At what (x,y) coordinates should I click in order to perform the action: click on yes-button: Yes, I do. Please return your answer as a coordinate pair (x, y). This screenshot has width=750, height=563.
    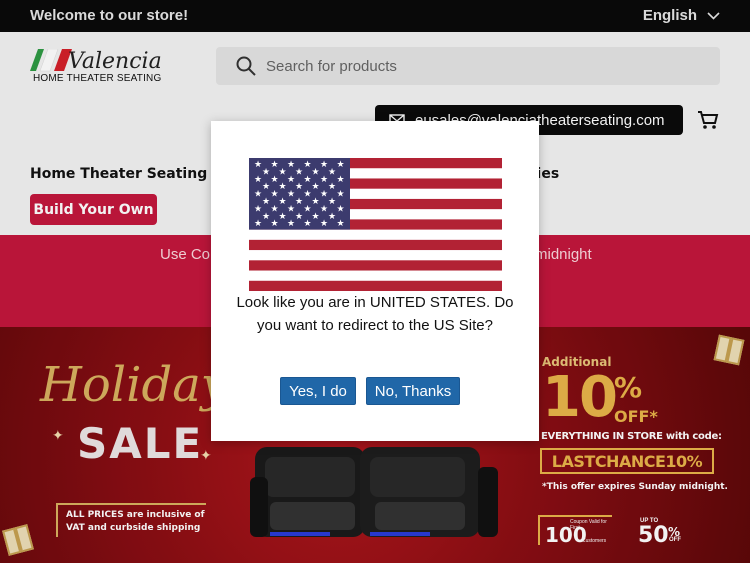
    Looking at the image, I should click on (318, 391).